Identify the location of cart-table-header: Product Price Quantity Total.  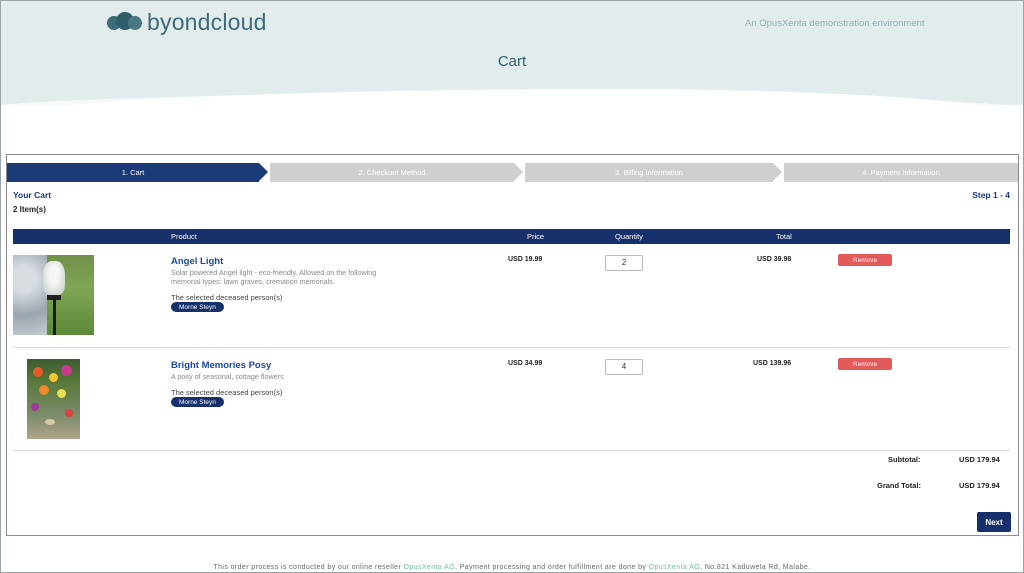
(511, 236).